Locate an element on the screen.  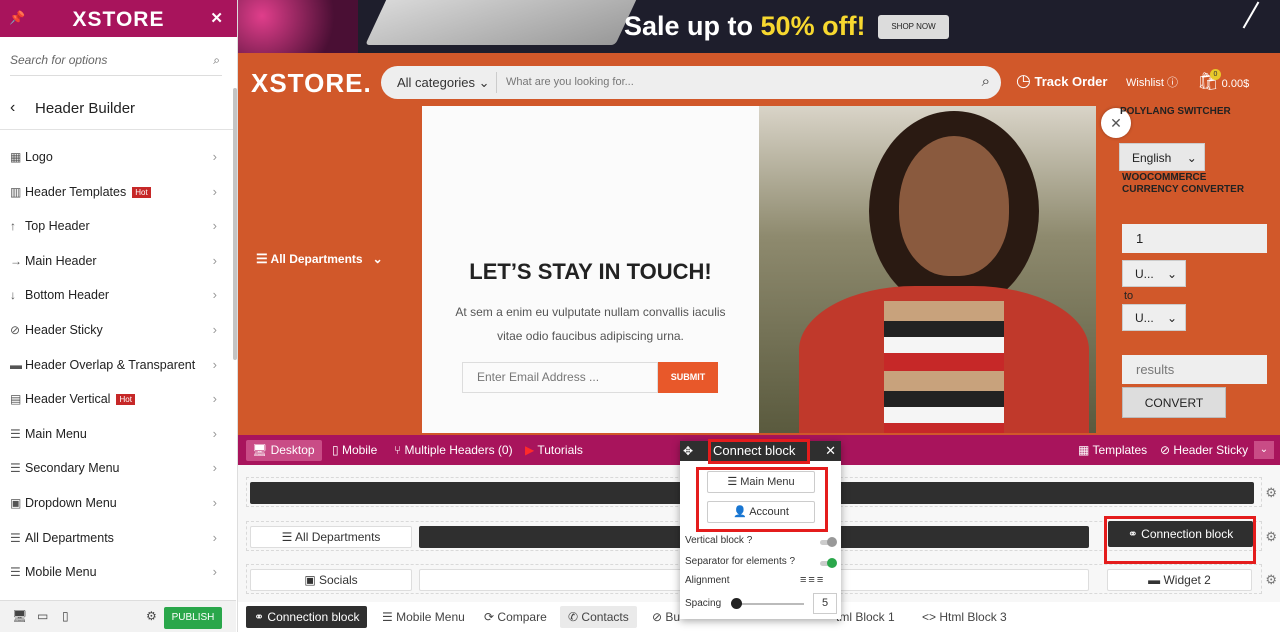
youtube-icon: ▶ is located at coordinates (530, 450).